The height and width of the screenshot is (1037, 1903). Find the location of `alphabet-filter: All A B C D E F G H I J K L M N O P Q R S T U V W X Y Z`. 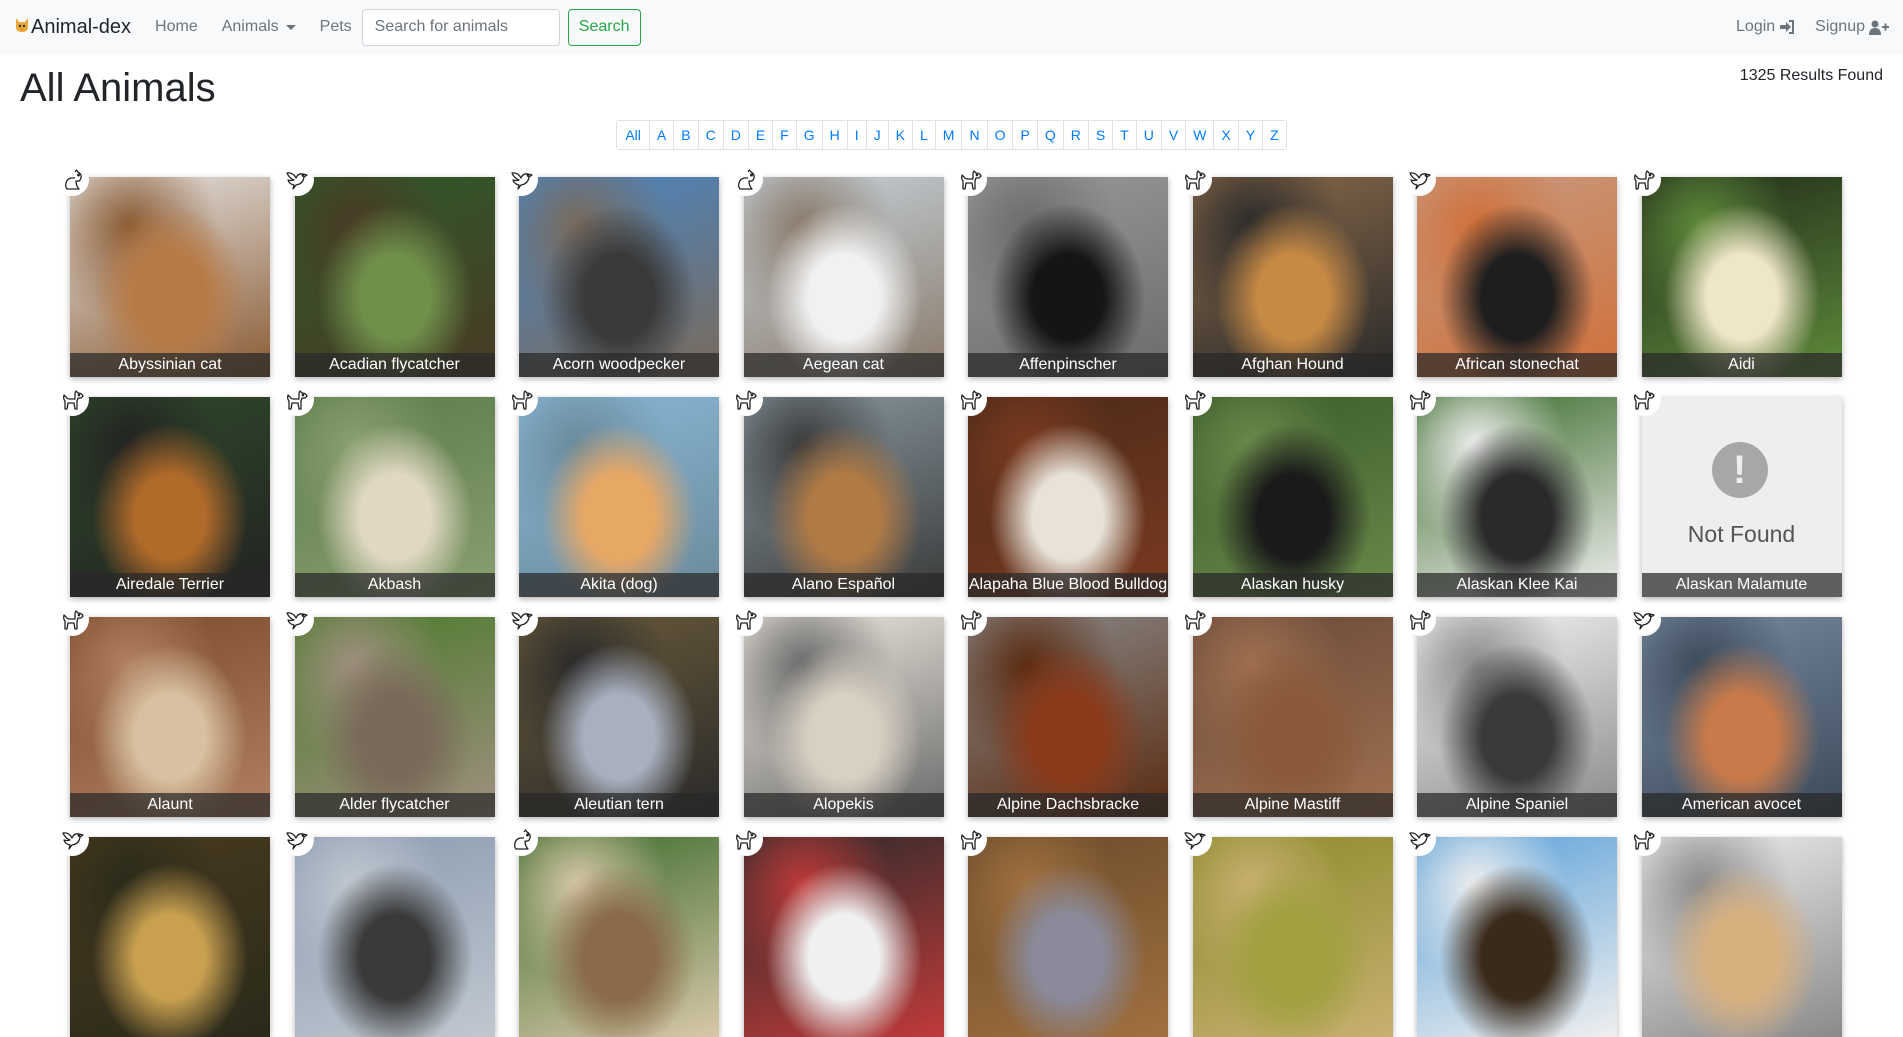

alphabet-filter: All A B C D E F G H I J K L M N O P Q R S T U V W X Y Z is located at coordinates (951, 135).